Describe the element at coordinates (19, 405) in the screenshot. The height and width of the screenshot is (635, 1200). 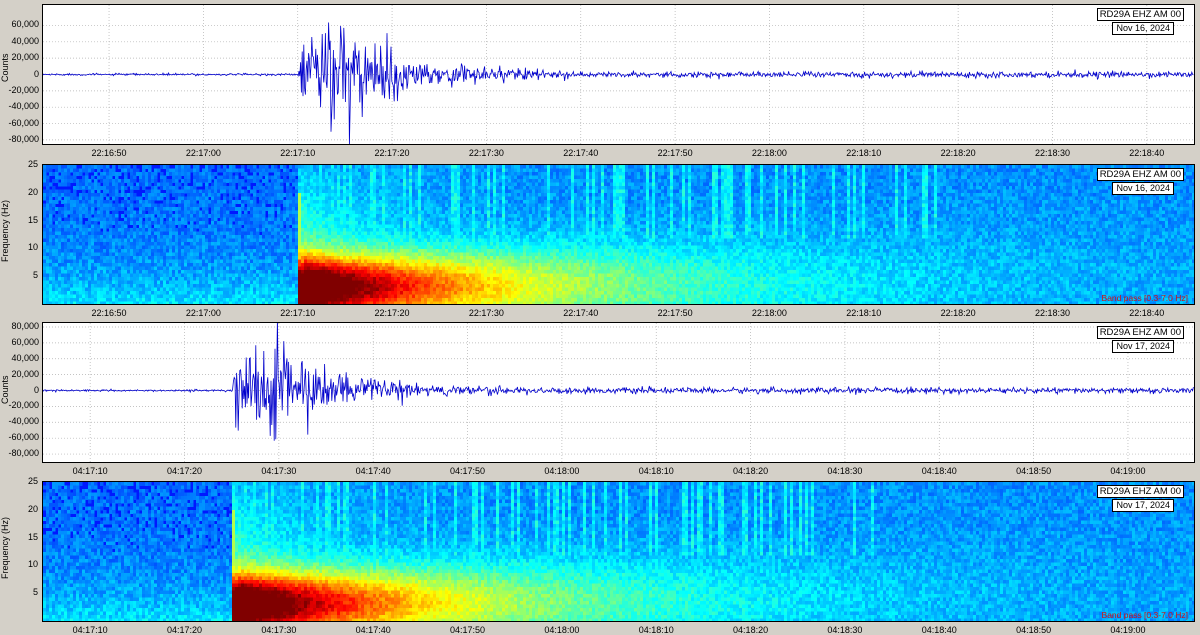
I see `y-tick-label: -20,000` at that location.